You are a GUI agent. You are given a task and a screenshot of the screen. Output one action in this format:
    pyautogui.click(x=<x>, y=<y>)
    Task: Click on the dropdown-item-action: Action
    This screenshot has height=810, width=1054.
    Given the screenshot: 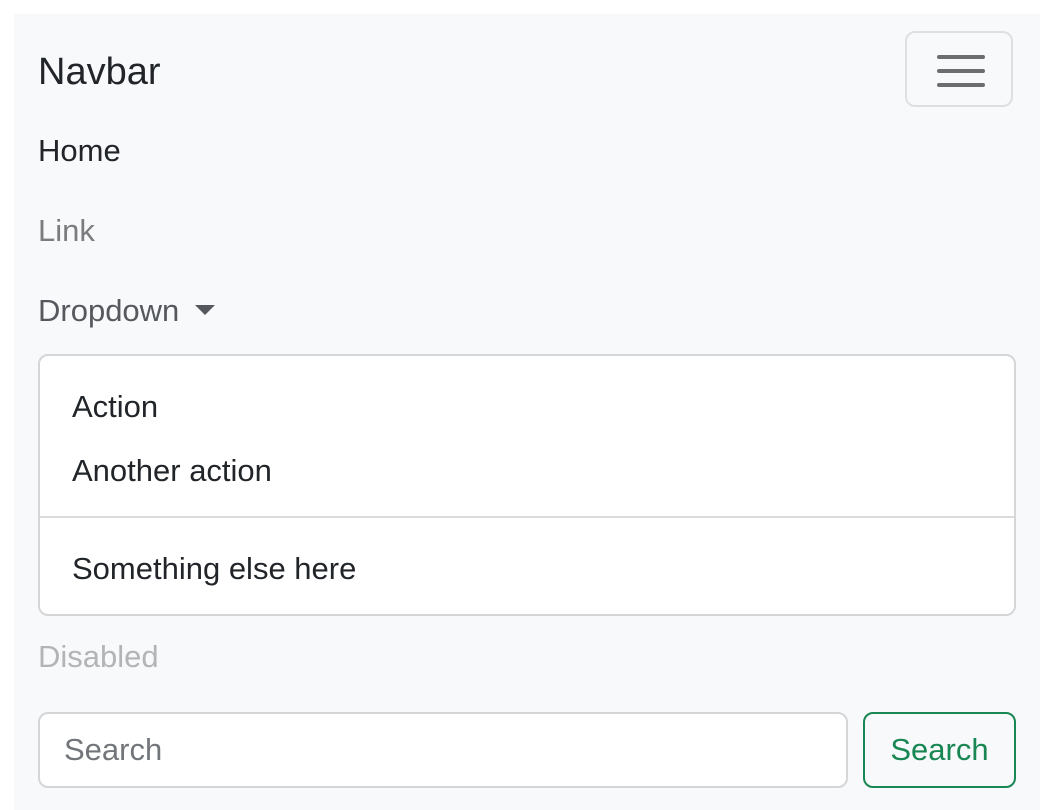 What is the action you would take?
    pyautogui.click(x=115, y=407)
    